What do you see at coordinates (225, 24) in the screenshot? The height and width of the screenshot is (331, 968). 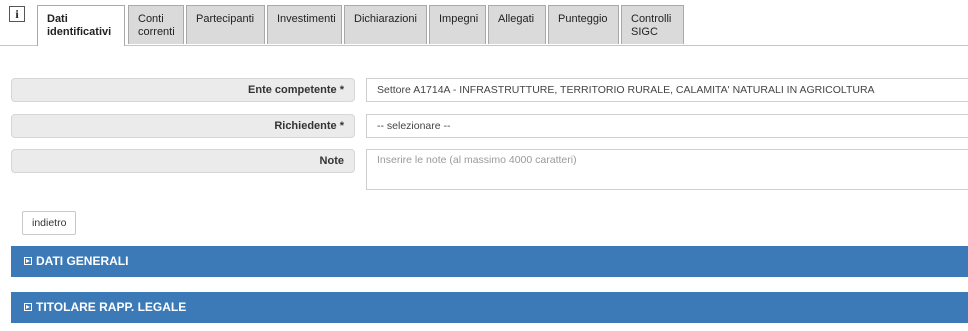 I see `tab-partecipanti: Partecipanti` at bounding box center [225, 24].